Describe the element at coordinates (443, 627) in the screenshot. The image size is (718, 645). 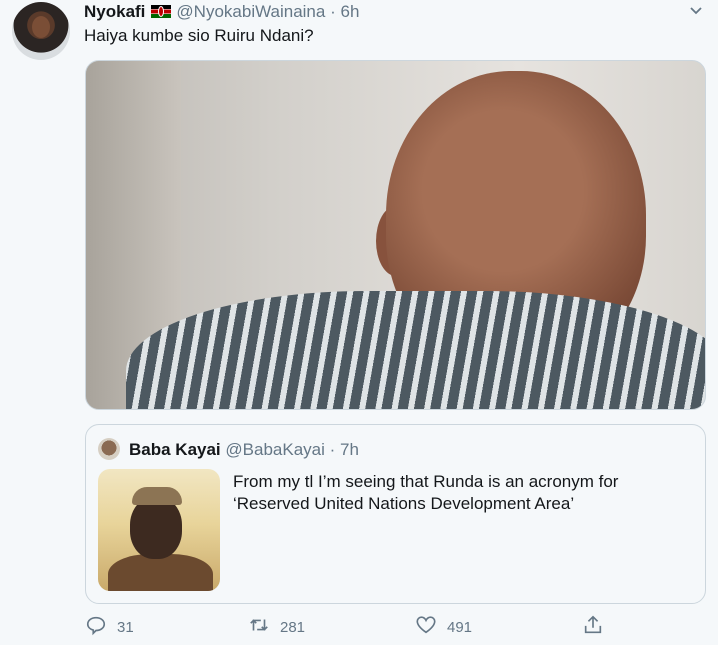
I see `like-button: 491` at that location.